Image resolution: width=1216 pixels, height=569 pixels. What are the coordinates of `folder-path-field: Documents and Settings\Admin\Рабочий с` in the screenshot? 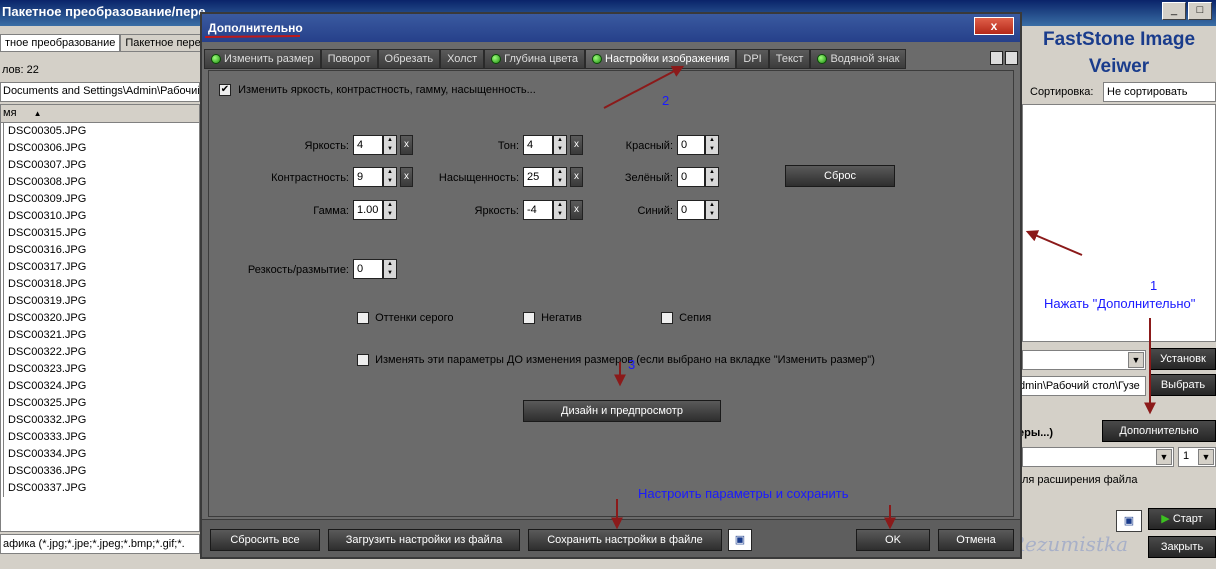 It's located at (100, 92).